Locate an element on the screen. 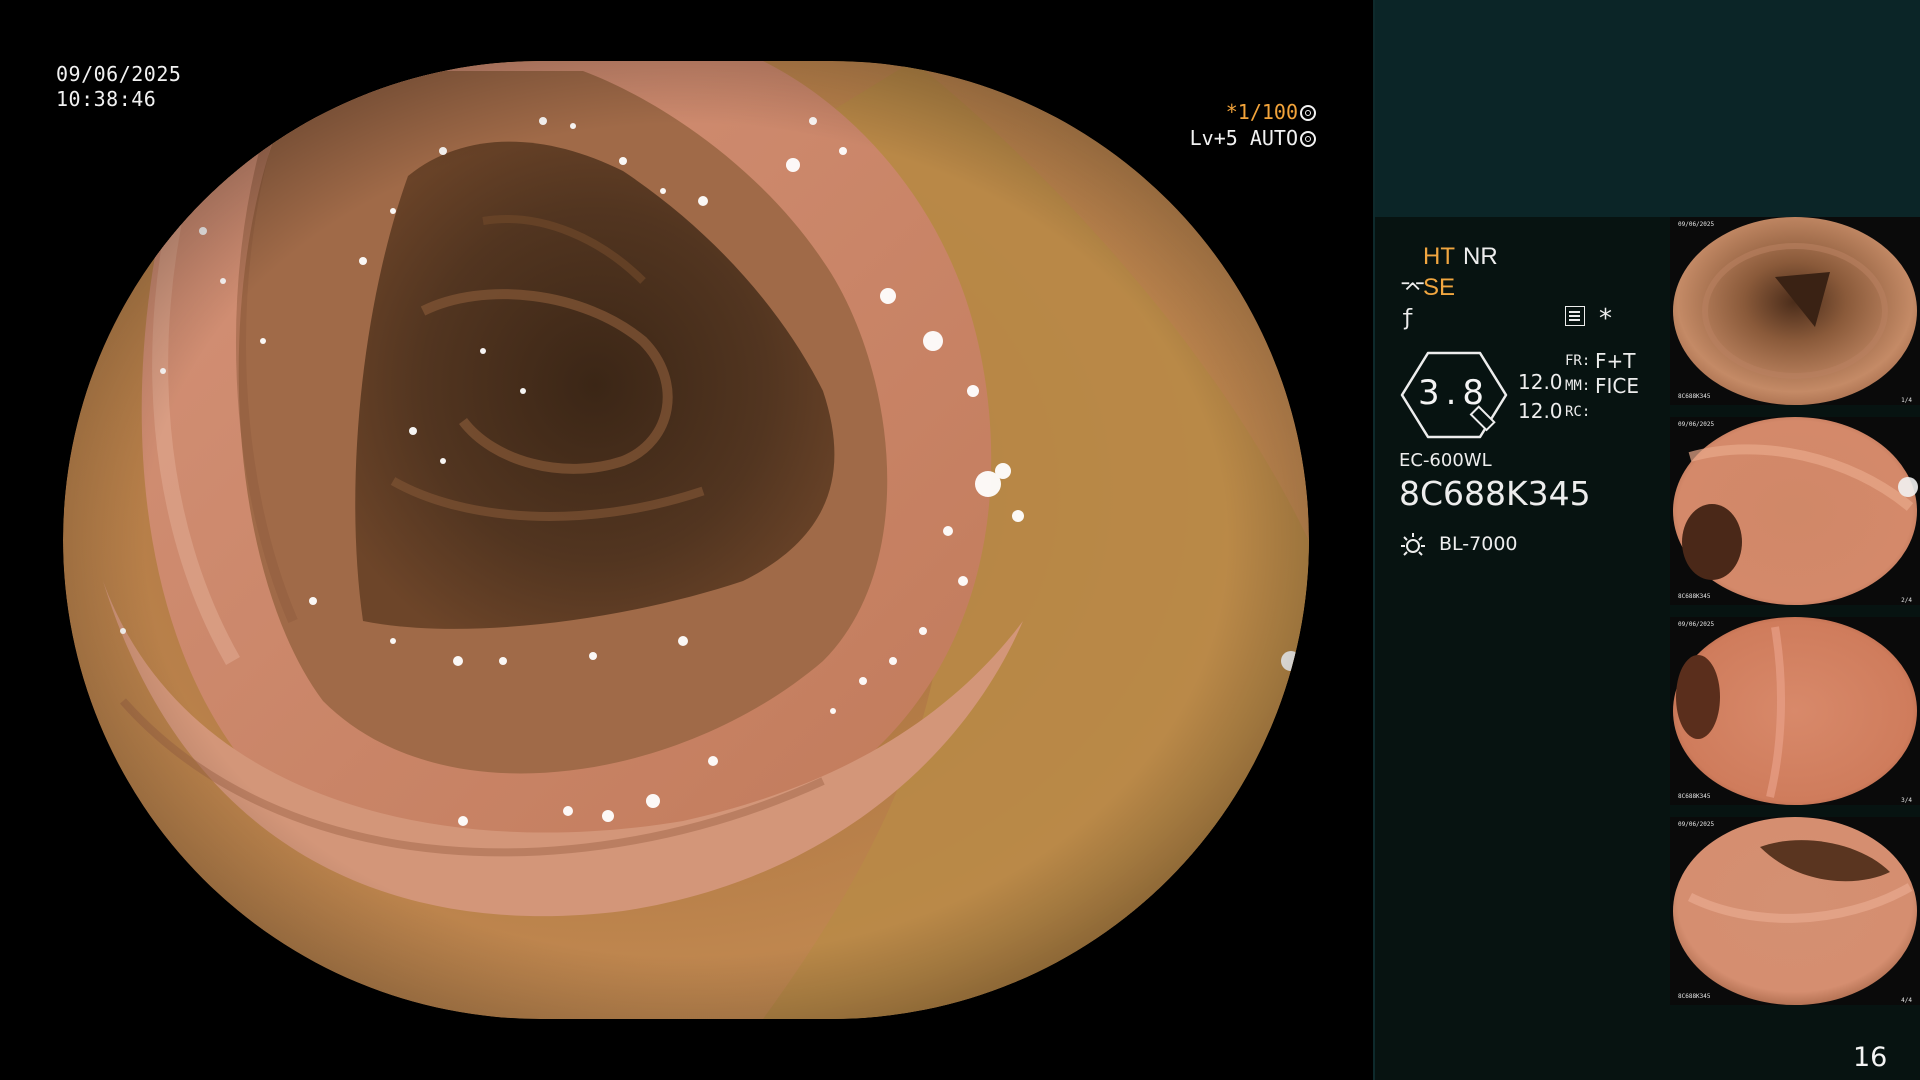  fr-value: F+T is located at coordinates (1615, 361).